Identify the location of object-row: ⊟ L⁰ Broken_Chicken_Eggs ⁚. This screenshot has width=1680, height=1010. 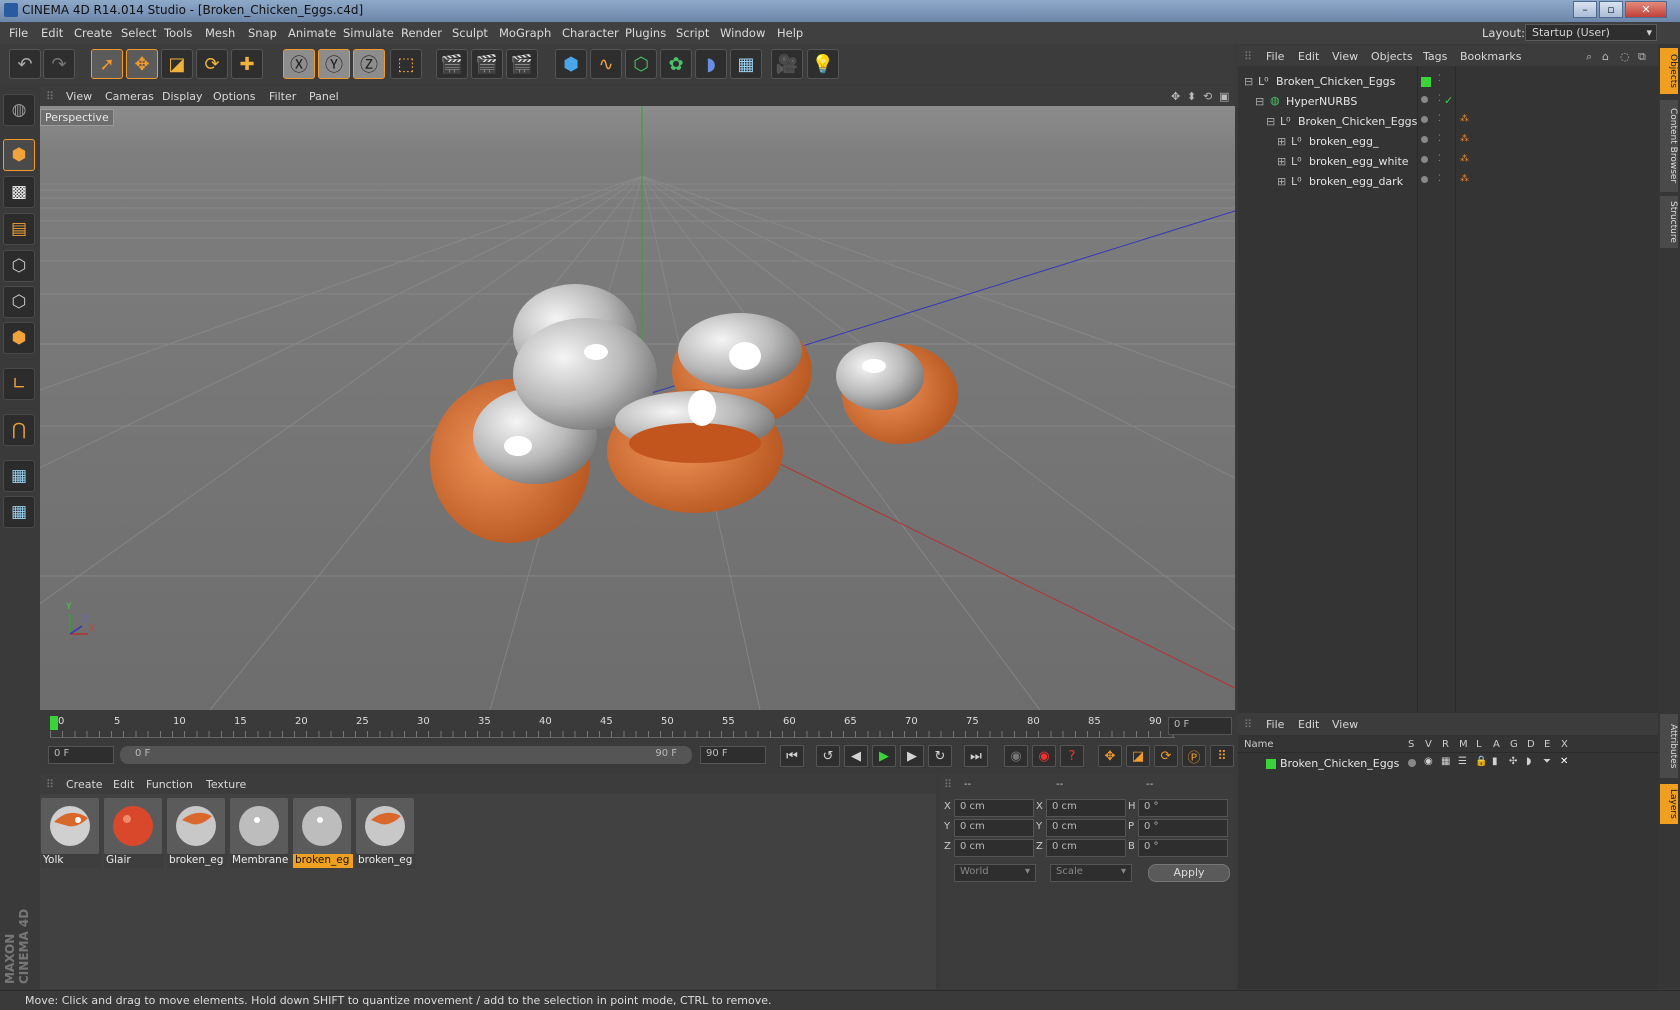
(1448, 82).